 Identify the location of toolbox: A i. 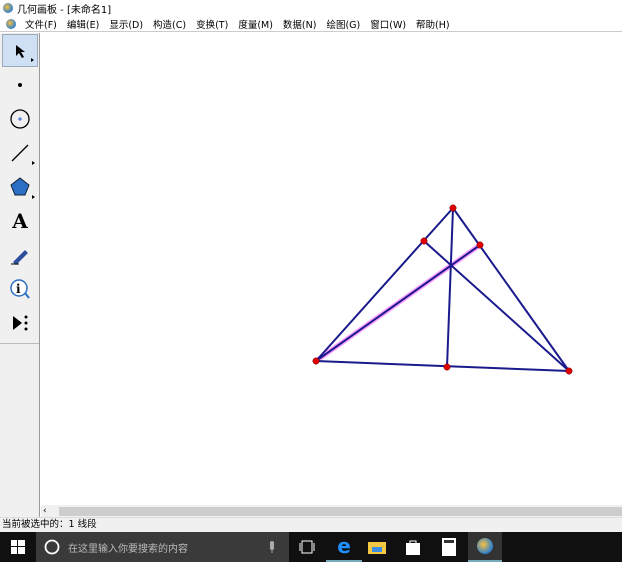
(20, 275).